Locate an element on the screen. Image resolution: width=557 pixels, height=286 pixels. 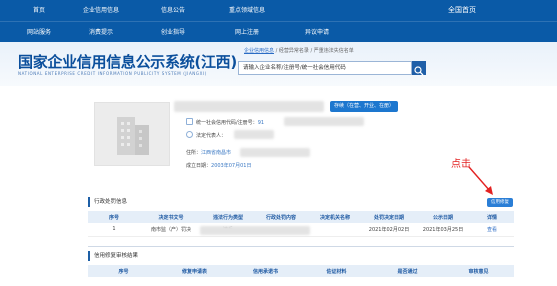
address-row: 住所：江西省南昌市 is located at coordinates (208, 152).